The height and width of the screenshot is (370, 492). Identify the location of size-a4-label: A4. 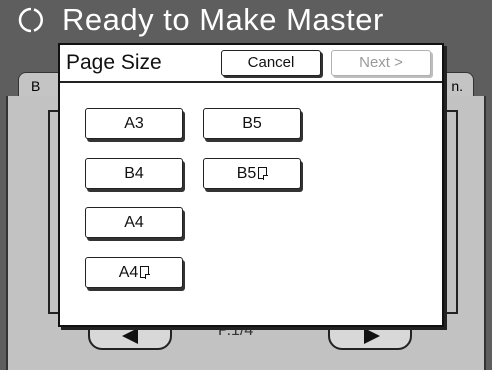
(134, 222).